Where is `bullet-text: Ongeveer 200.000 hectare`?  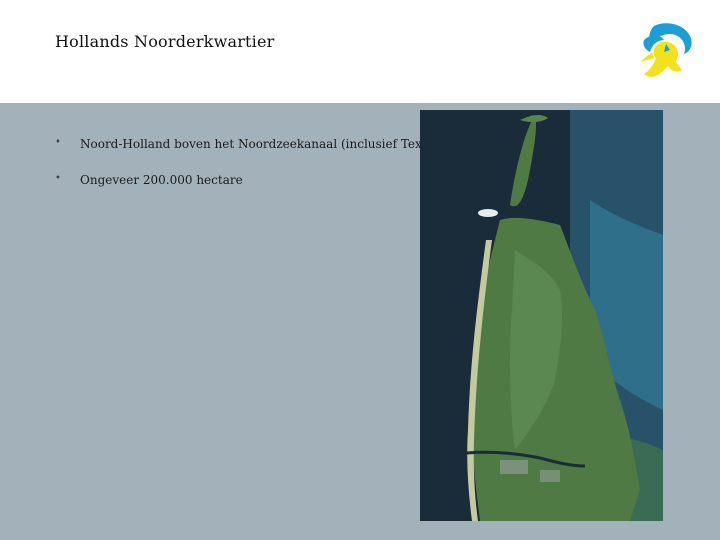
bullet-text: Ongeveer 200.000 hectare is located at coordinates (161, 180).